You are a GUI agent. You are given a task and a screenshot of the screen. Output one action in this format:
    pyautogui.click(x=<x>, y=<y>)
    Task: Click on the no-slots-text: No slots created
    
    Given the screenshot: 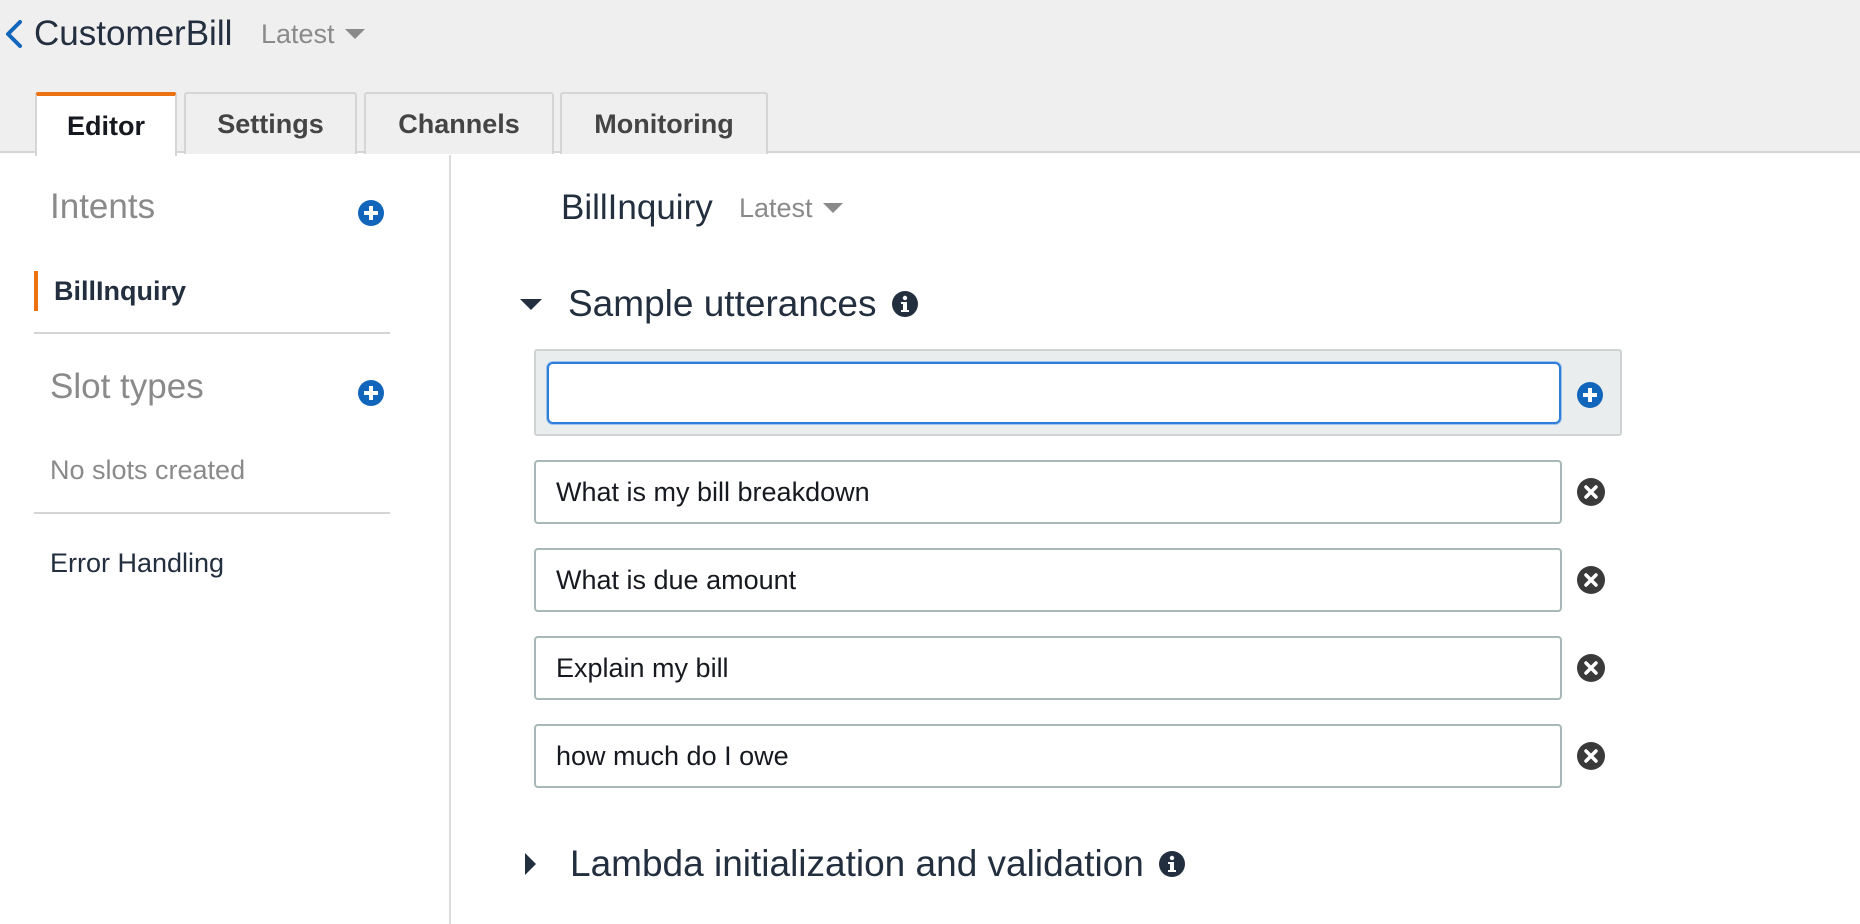 What is the action you would take?
    pyautogui.click(x=148, y=470)
    